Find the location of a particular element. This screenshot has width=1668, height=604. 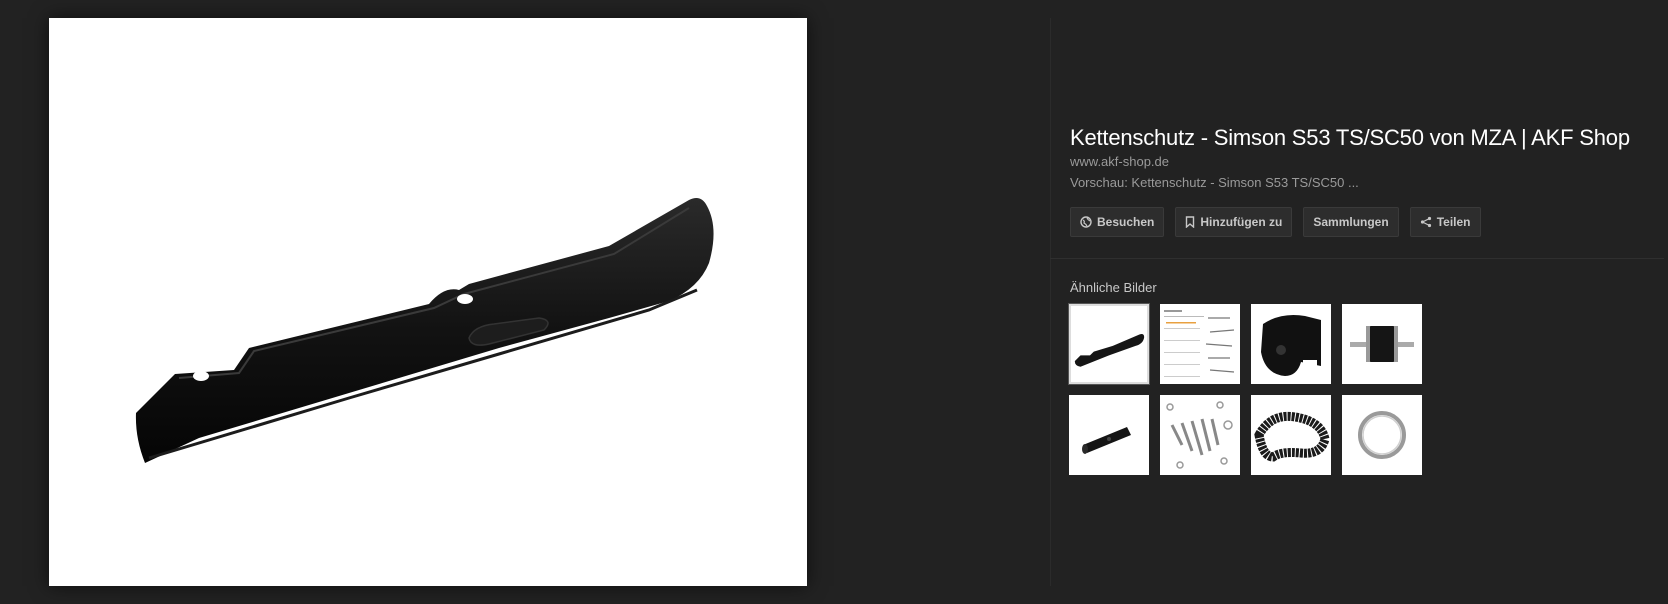

similar-thumb-chain is located at coordinates (1291, 435).